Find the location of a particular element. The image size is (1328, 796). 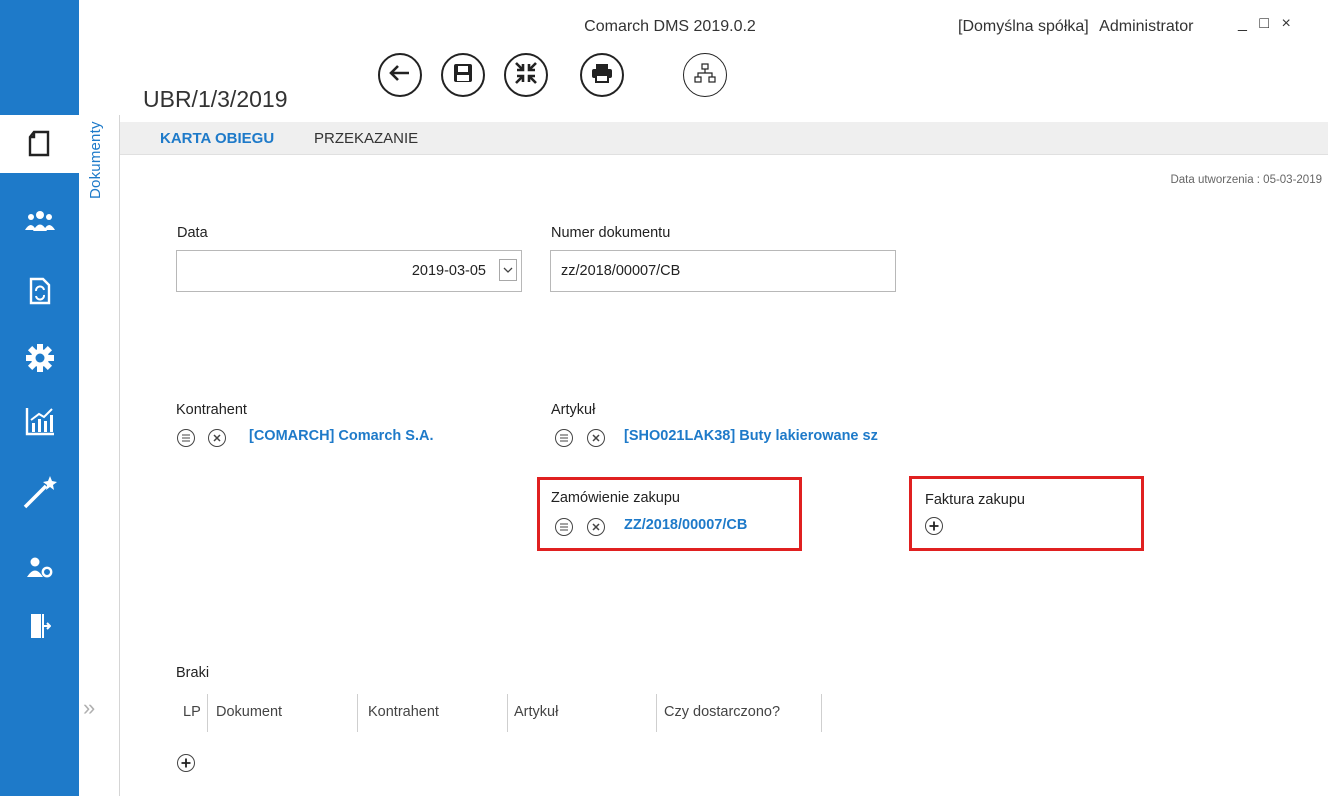

bar-chart-icon is located at coordinates (40, 421).